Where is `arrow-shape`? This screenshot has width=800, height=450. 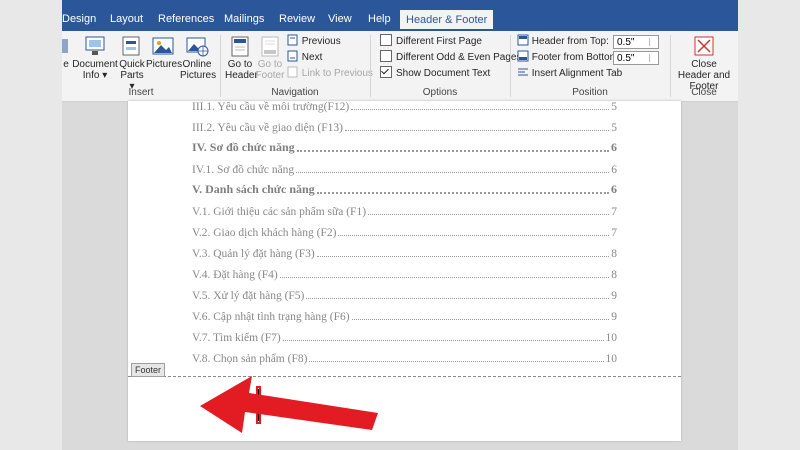
arrow-shape is located at coordinates (289, 404).